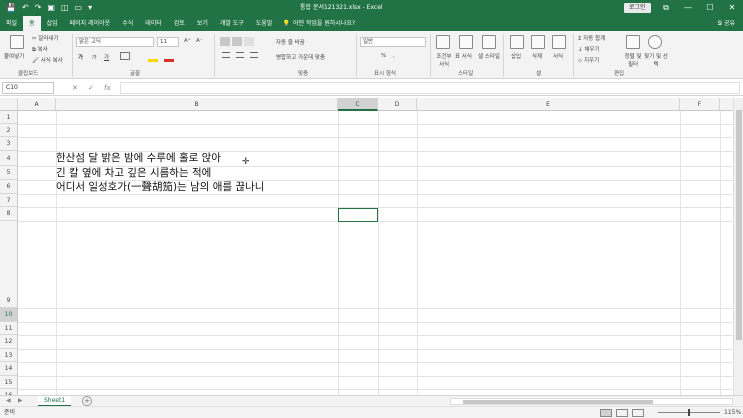  I want to click on tab-view: 보기, so click(202, 23).